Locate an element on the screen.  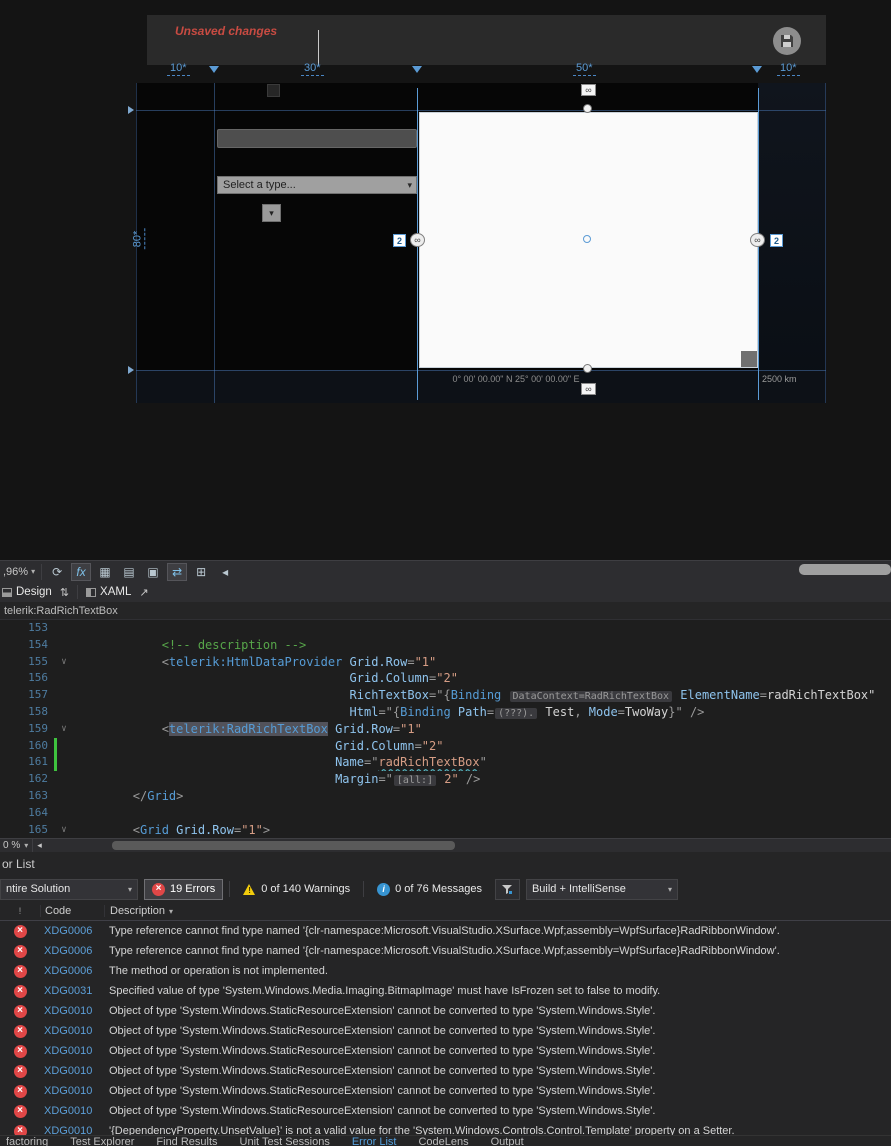
scroll-left-icon: ◂ is located at coordinates (39, 845).